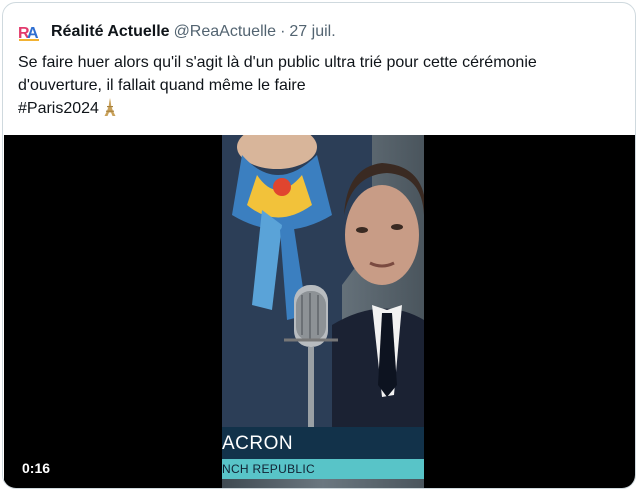 The image size is (638, 491). Describe the element at coordinates (258, 443) in the screenshot. I see `overlay-name-text: ACRON` at that location.